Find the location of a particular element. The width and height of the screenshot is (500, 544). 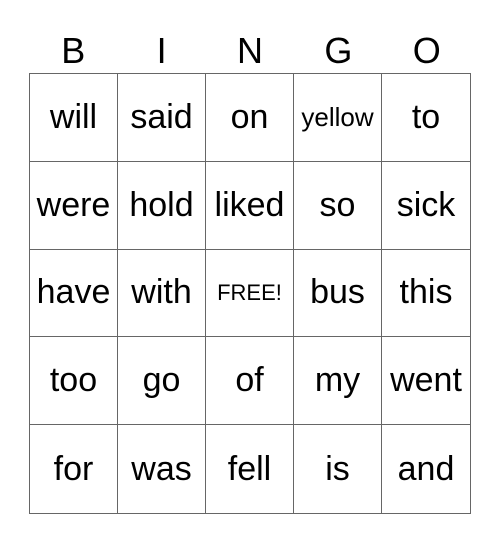

bingo-cell: go is located at coordinates (162, 381).